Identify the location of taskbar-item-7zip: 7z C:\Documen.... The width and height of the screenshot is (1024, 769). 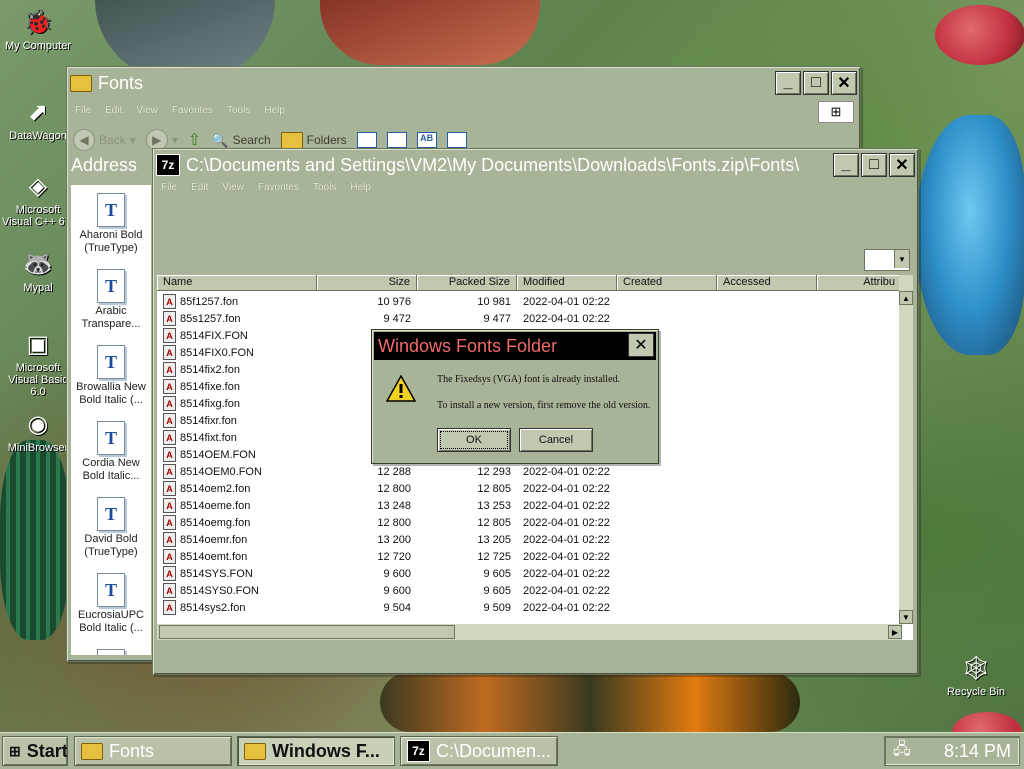
(479, 751).